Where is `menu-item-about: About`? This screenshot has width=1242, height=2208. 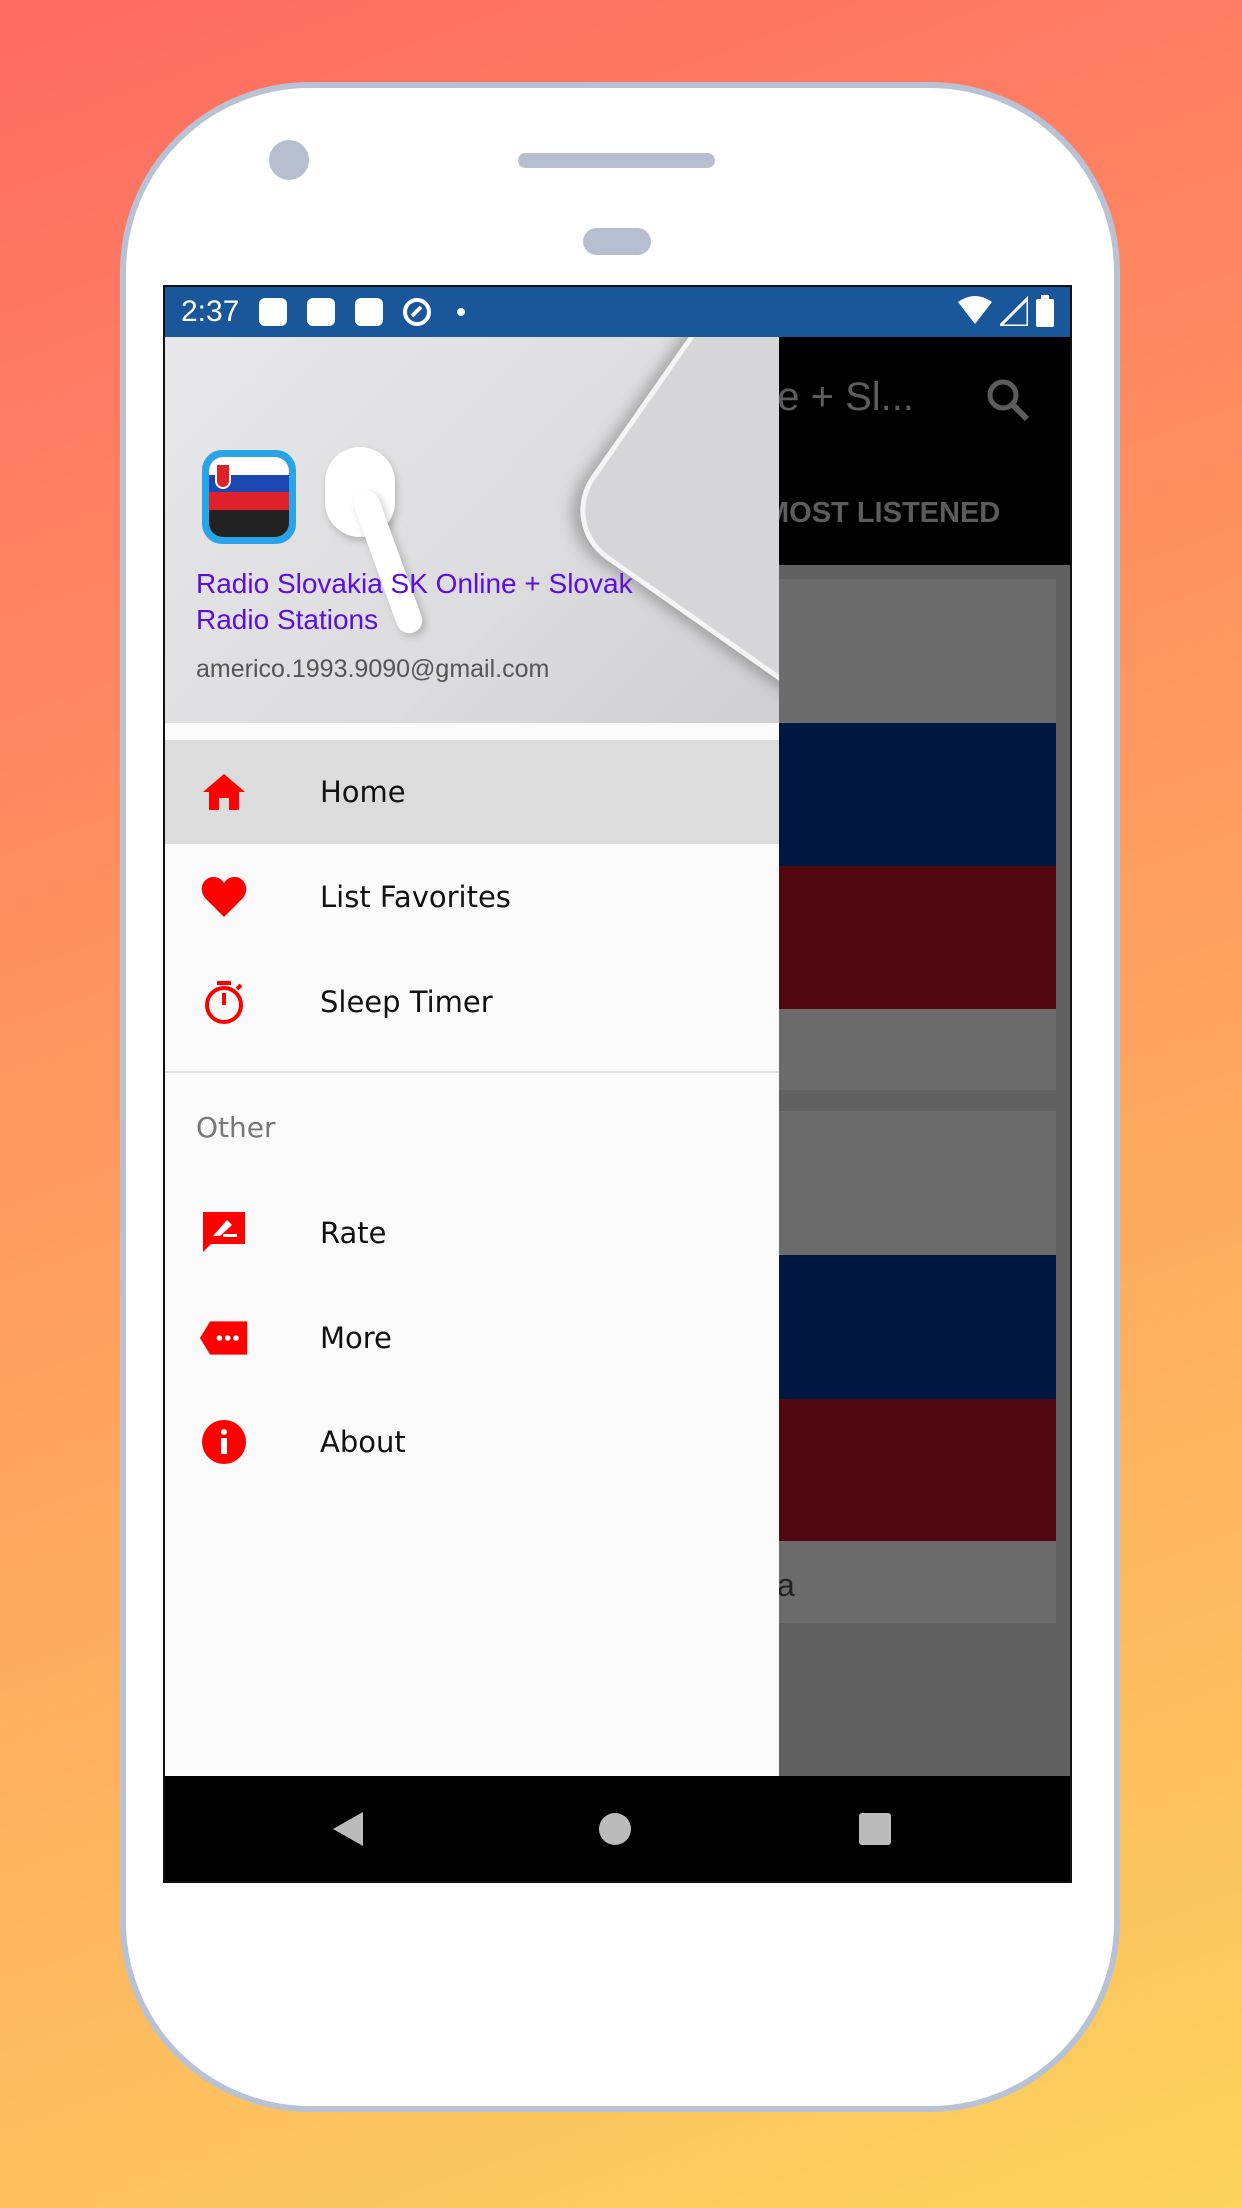
menu-item-about: About is located at coordinates (472, 1442).